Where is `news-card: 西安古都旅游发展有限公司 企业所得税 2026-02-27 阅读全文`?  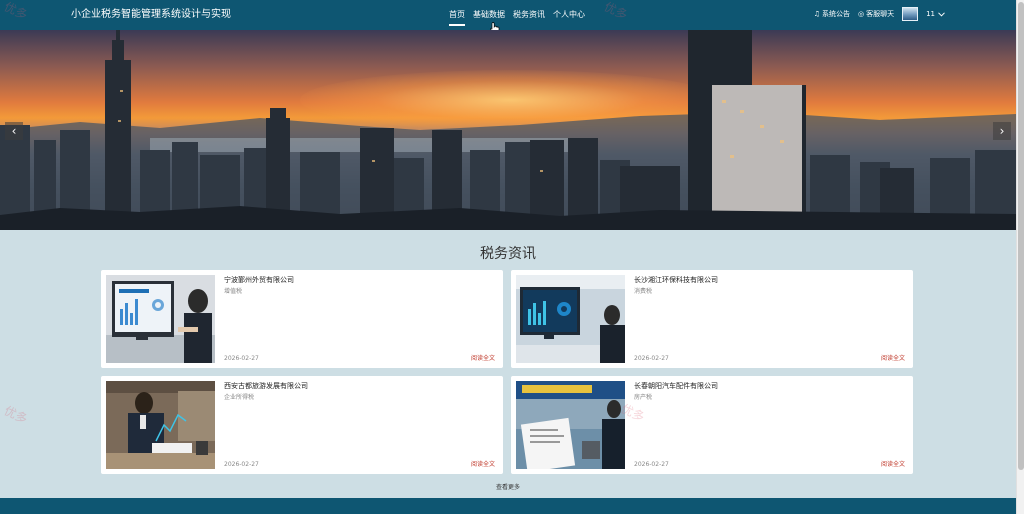
news-card: 西安古都旅游发展有限公司 企业所得税 2026-02-27 阅读全文 is located at coordinates (302, 425).